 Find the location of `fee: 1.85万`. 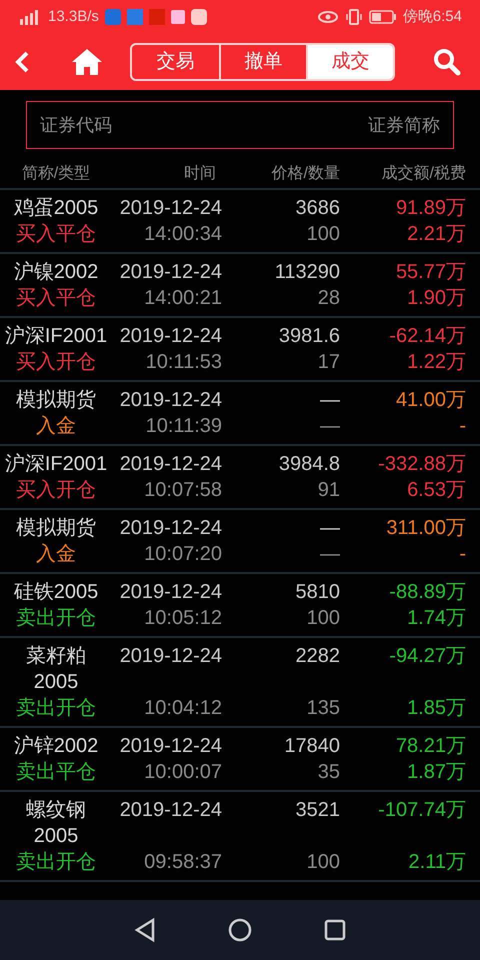

fee: 1.85万 is located at coordinates (436, 708).